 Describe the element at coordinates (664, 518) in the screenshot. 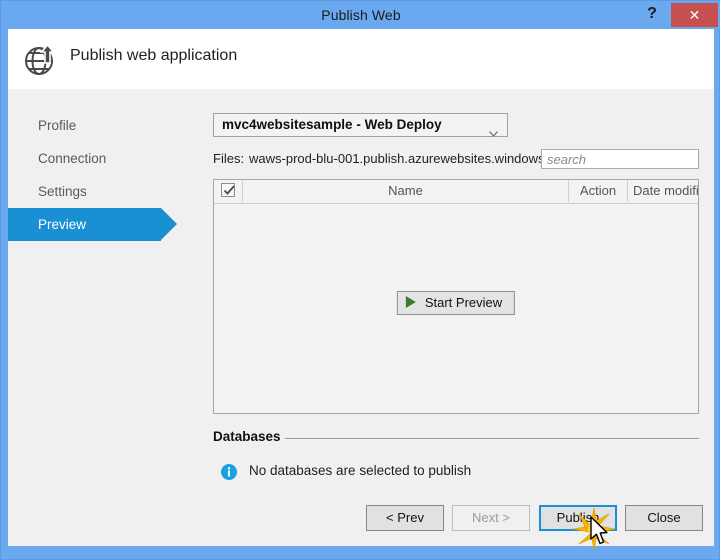

I see `close-button: Close` at that location.